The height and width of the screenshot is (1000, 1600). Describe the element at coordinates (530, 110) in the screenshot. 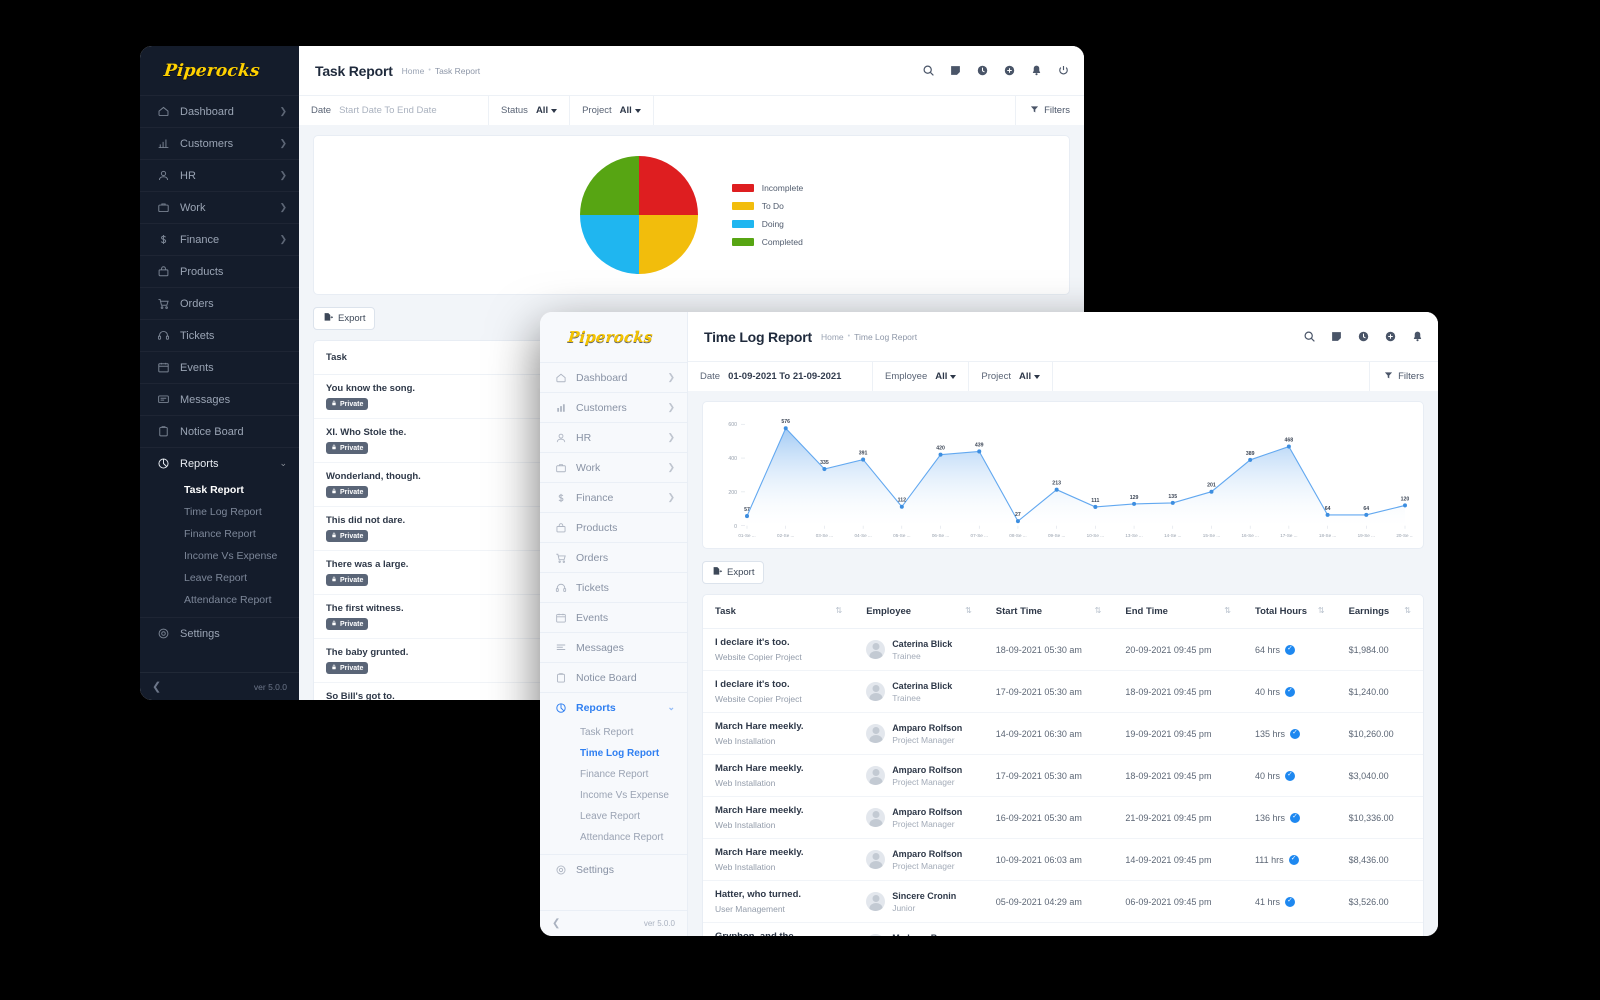

I see `status-filter: Status All` at that location.